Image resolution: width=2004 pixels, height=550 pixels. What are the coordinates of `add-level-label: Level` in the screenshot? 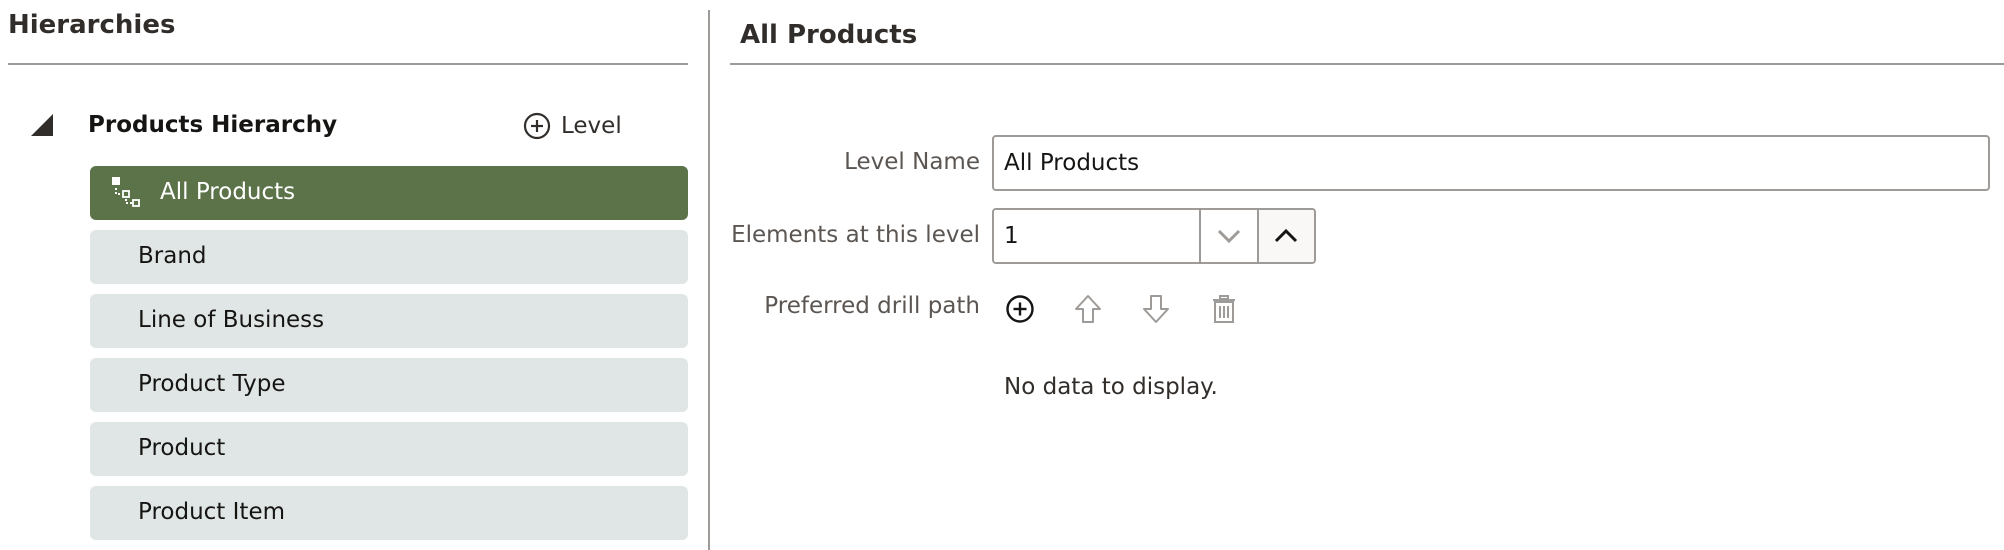 It's located at (591, 126).